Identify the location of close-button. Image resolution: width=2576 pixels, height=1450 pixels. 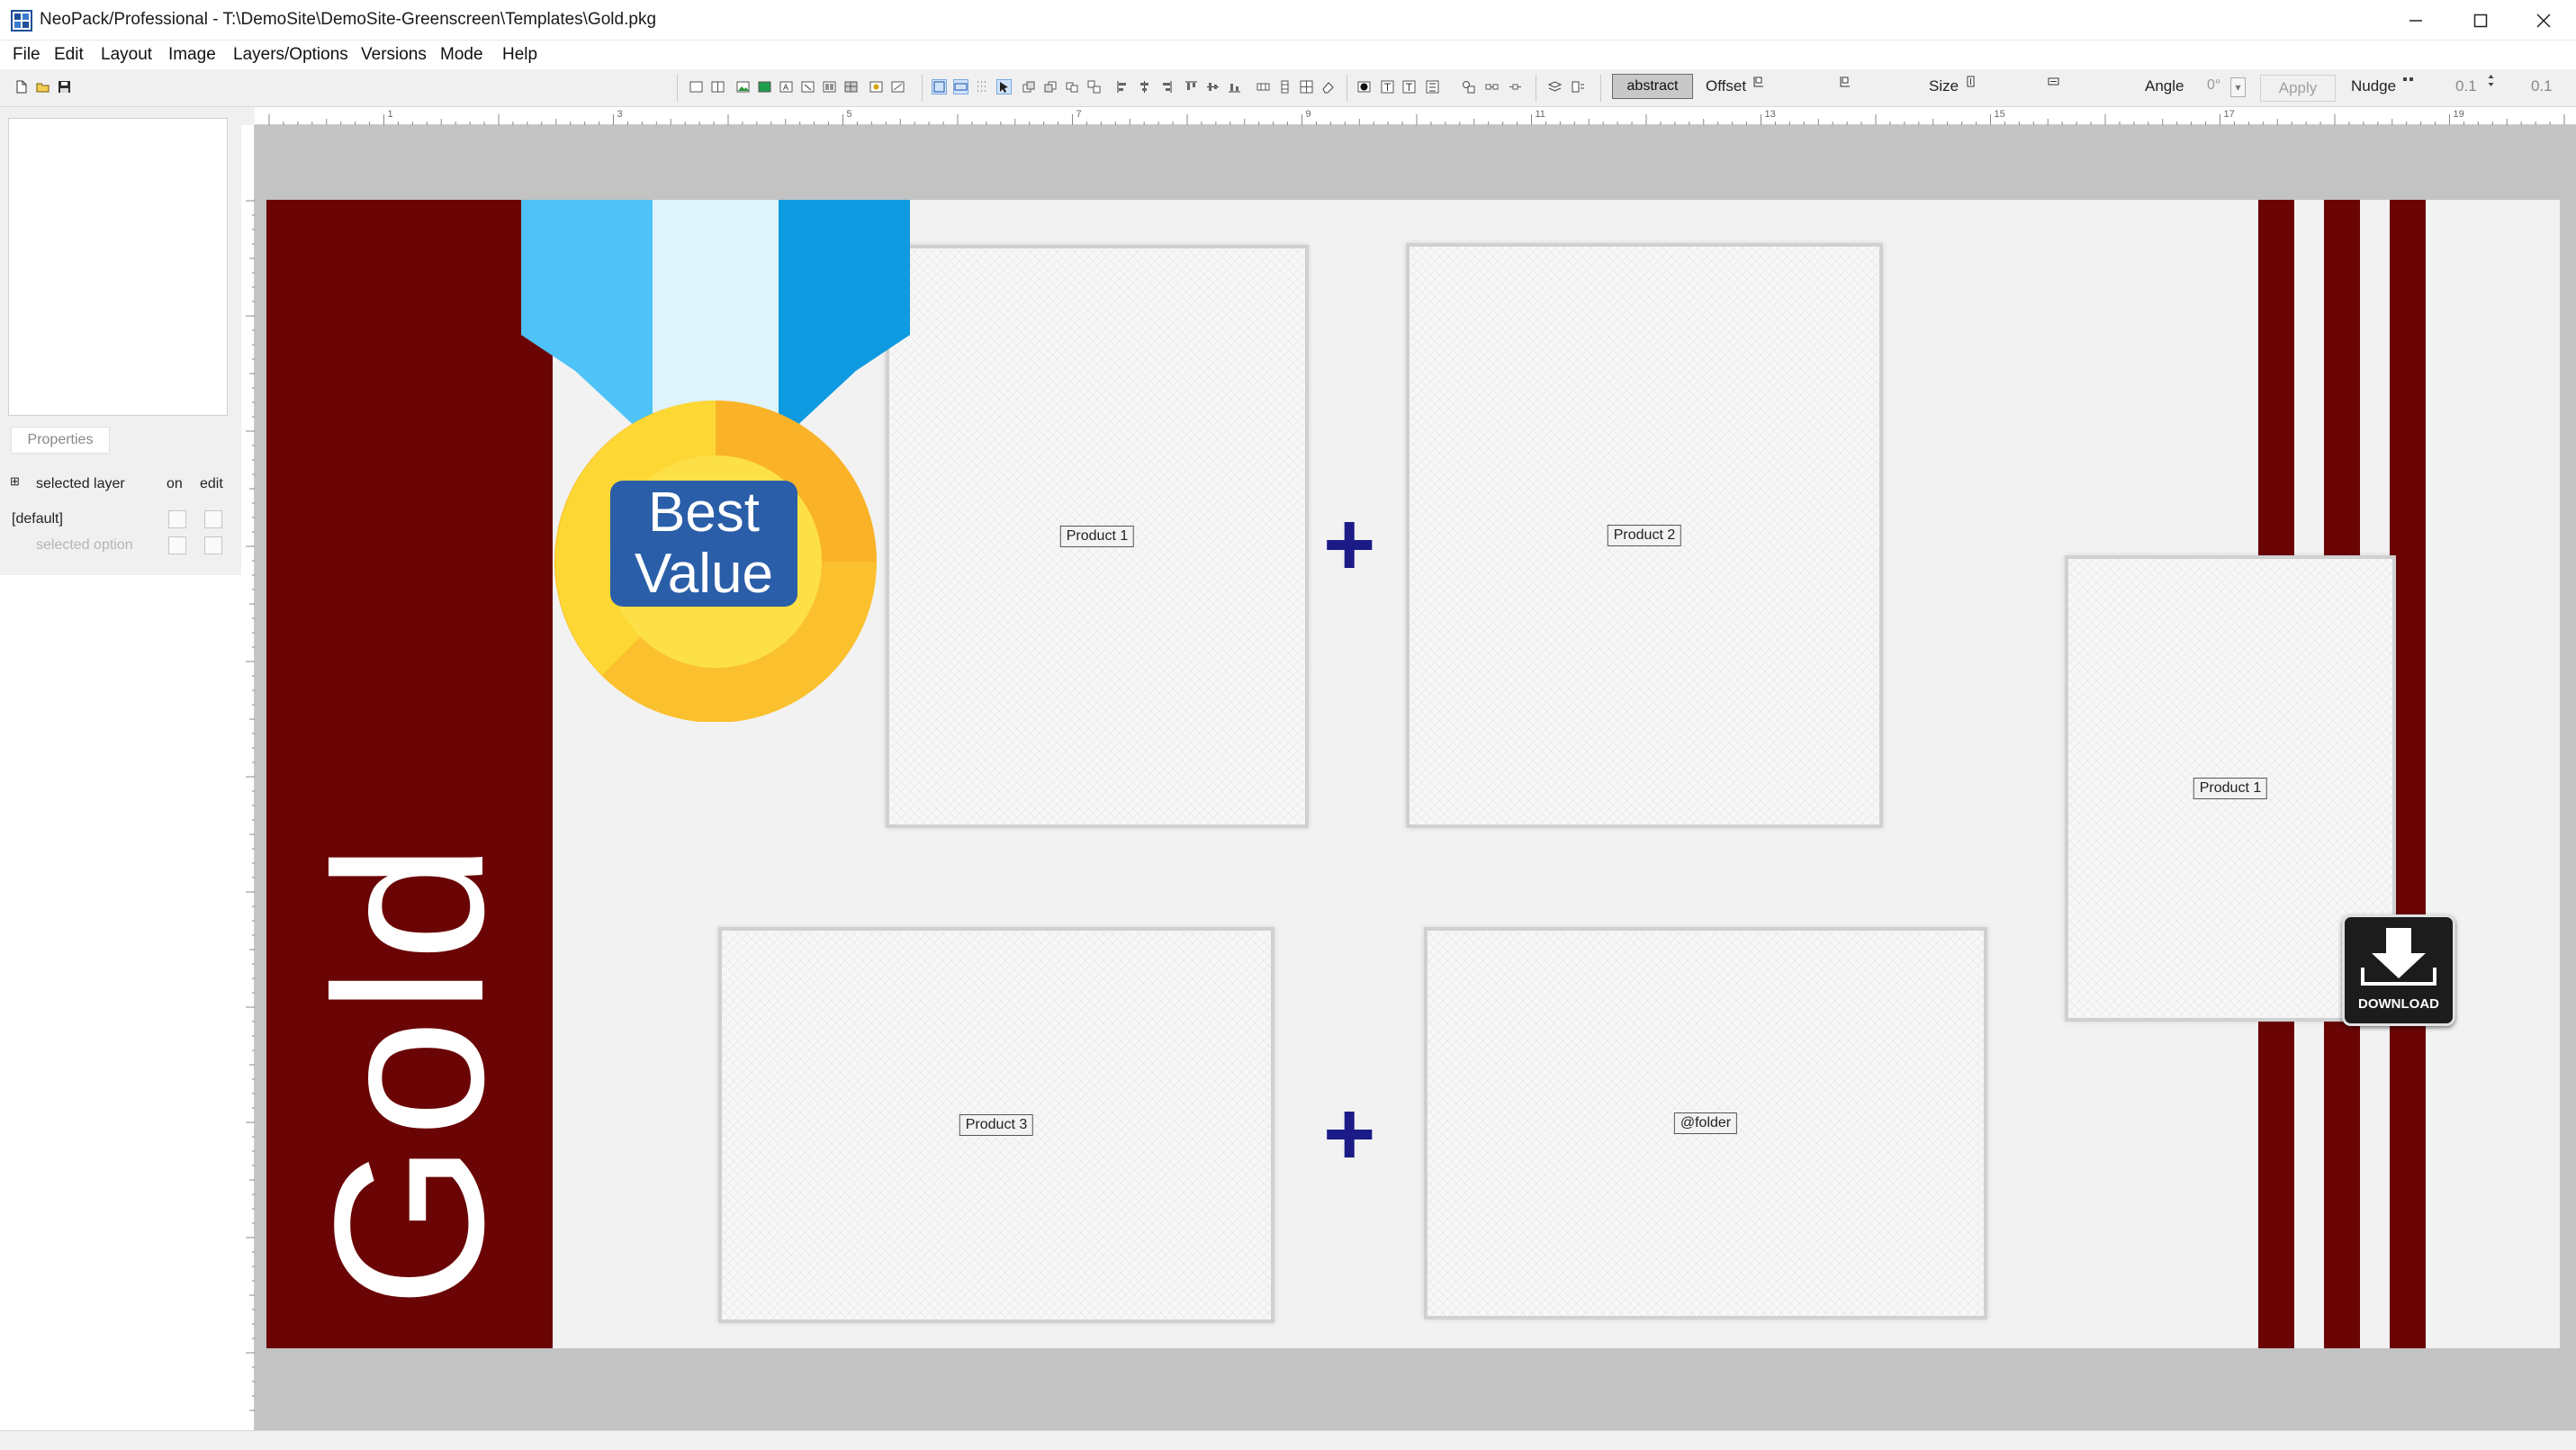
(2543, 20).